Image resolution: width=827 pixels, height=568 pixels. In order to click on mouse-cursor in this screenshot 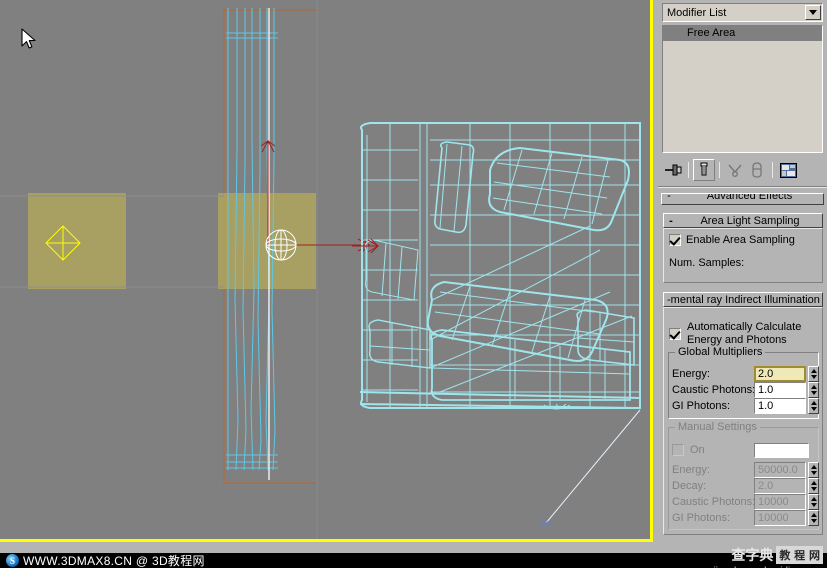, I will do `click(28, 38)`.